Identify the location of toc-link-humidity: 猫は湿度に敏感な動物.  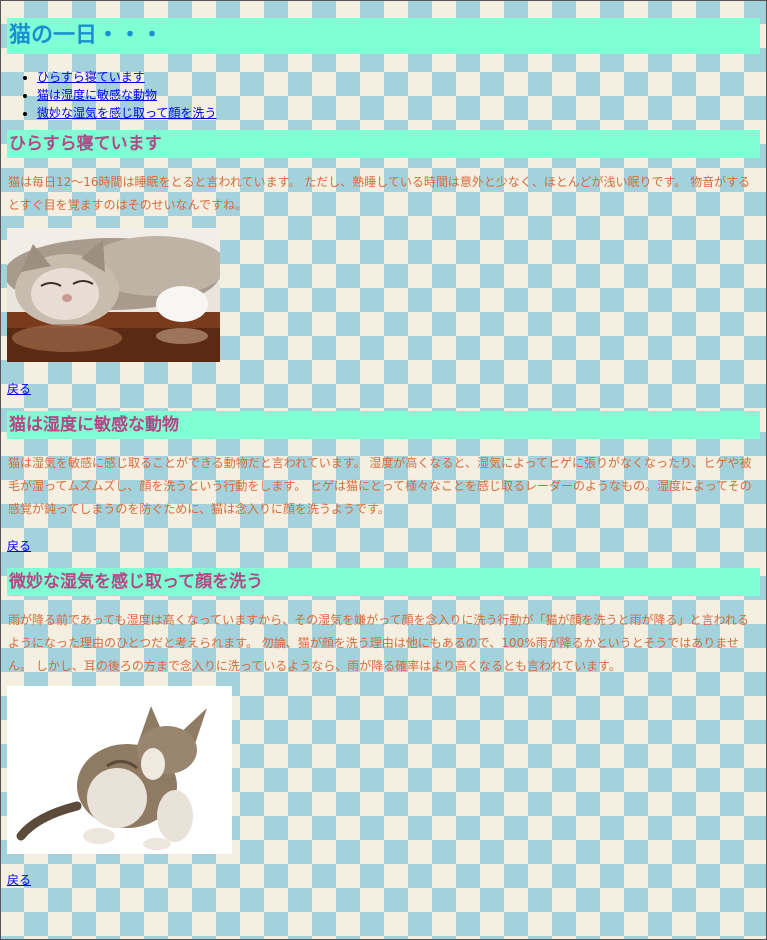
(97, 95).